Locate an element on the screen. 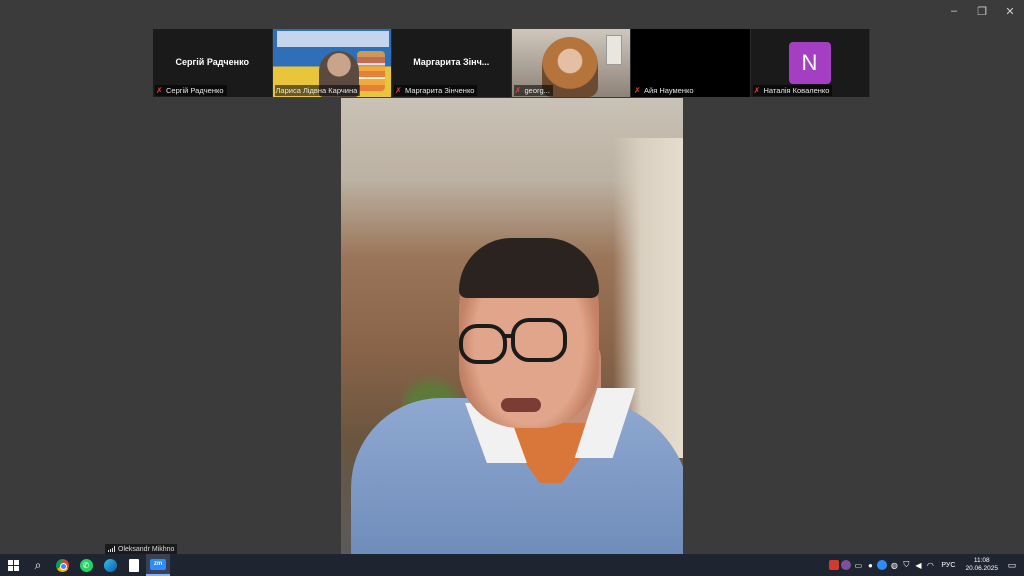 This screenshot has height=576, width=1024. clock-date: 20.06.2025 is located at coordinates (981, 568).